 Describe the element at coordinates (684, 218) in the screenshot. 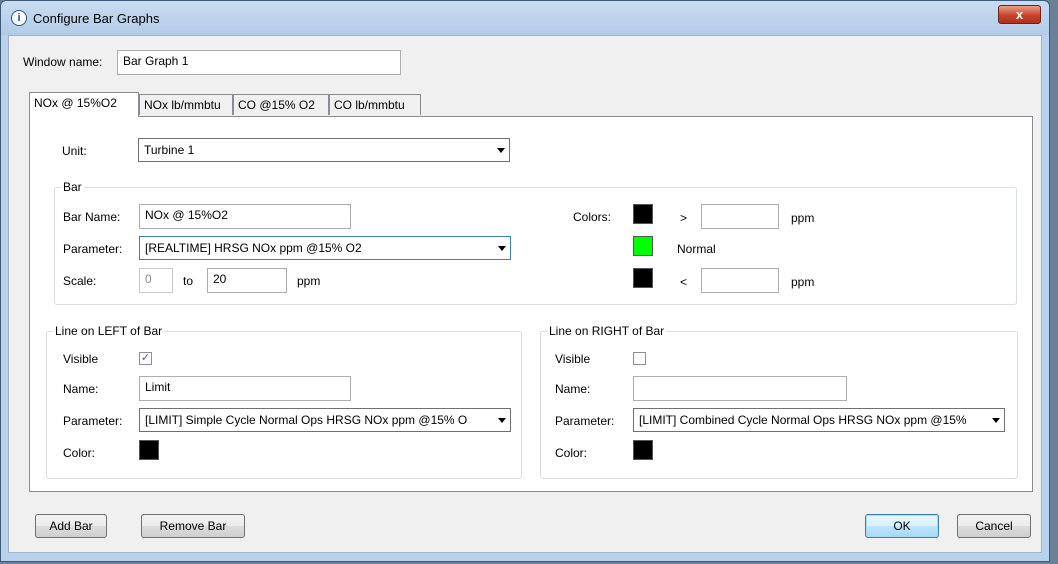

I see `above-symbol: >` at that location.